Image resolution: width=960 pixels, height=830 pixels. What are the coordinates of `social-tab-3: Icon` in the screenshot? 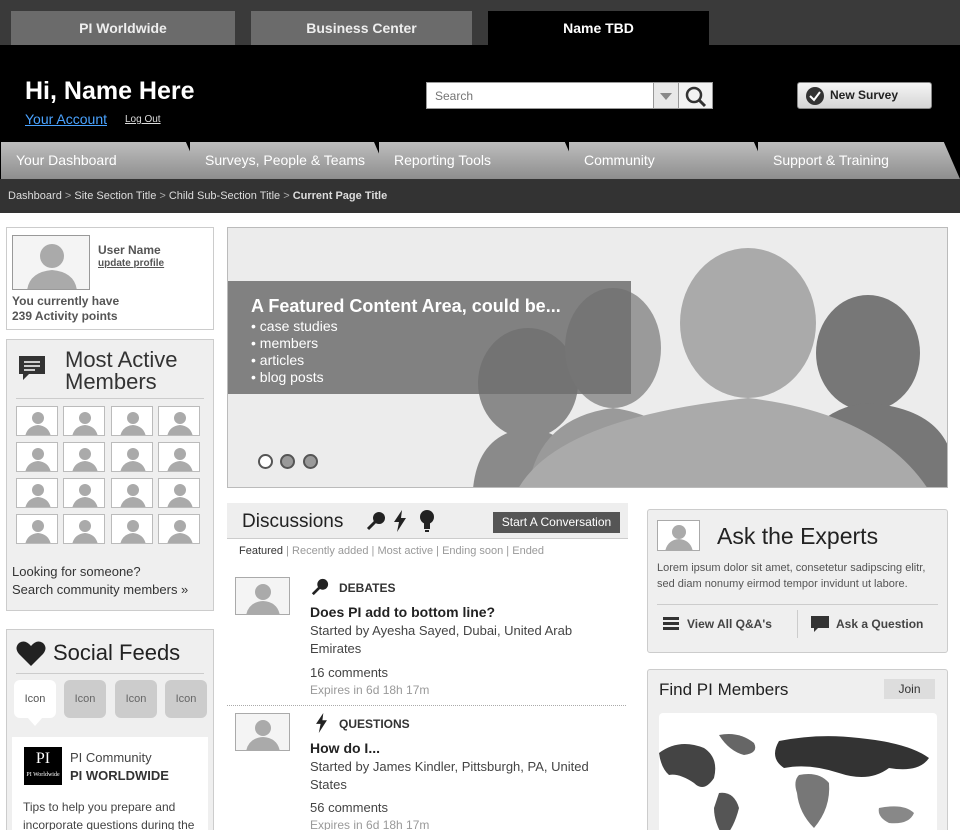 It's located at (136, 699).